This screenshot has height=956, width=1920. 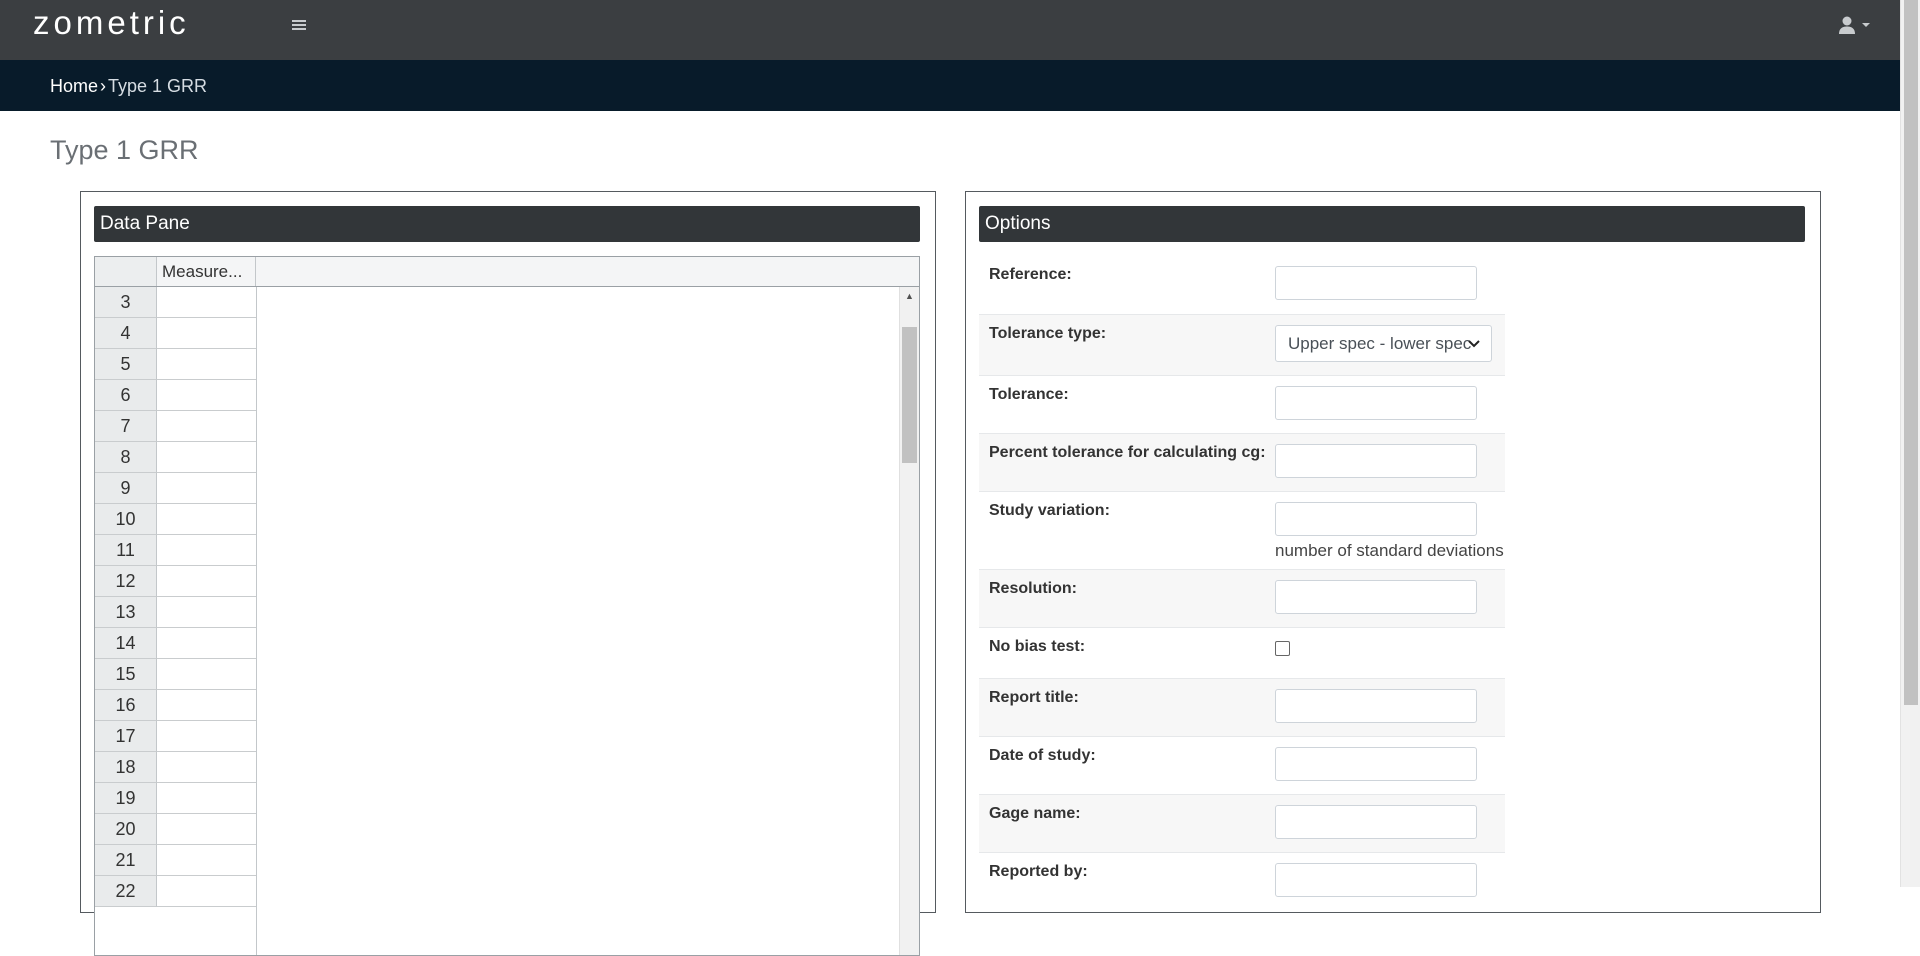 What do you see at coordinates (1376, 764) in the screenshot?
I see `date-of-study-input` at bounding box center [1376, 764].